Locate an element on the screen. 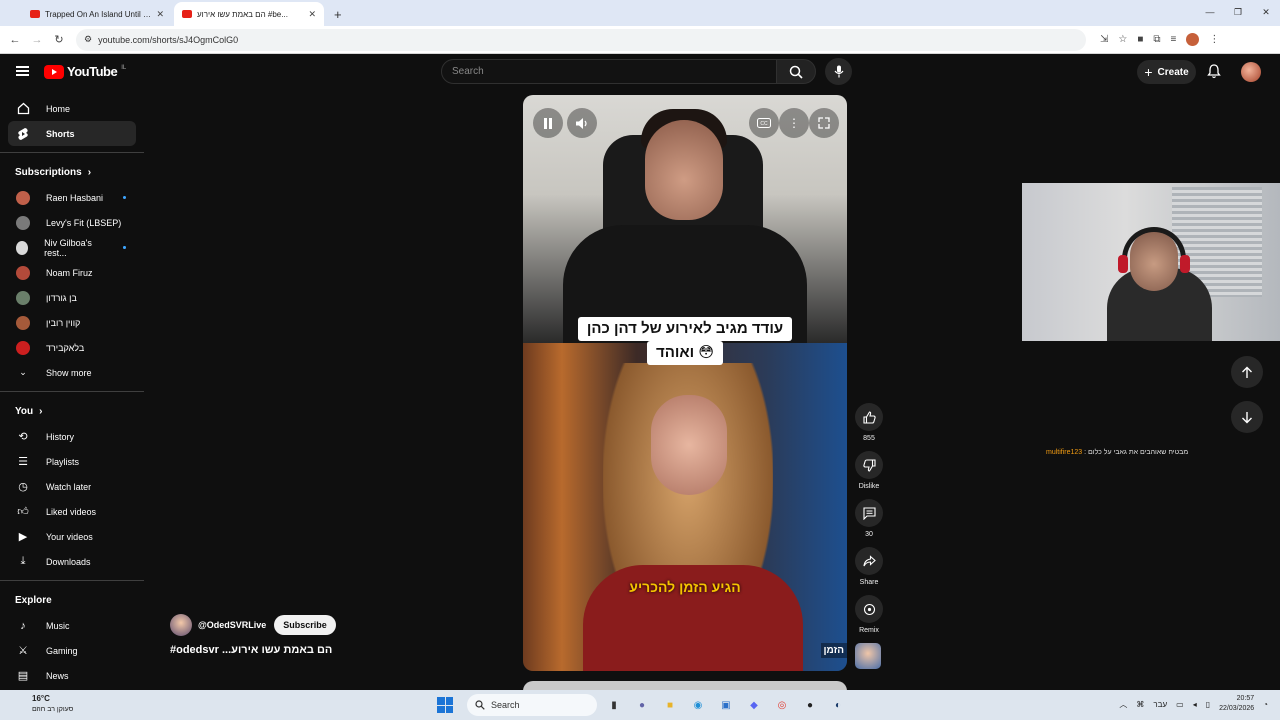 The image size is (1280, 720). new-tab-button: + is located at coordinates (338, 14).